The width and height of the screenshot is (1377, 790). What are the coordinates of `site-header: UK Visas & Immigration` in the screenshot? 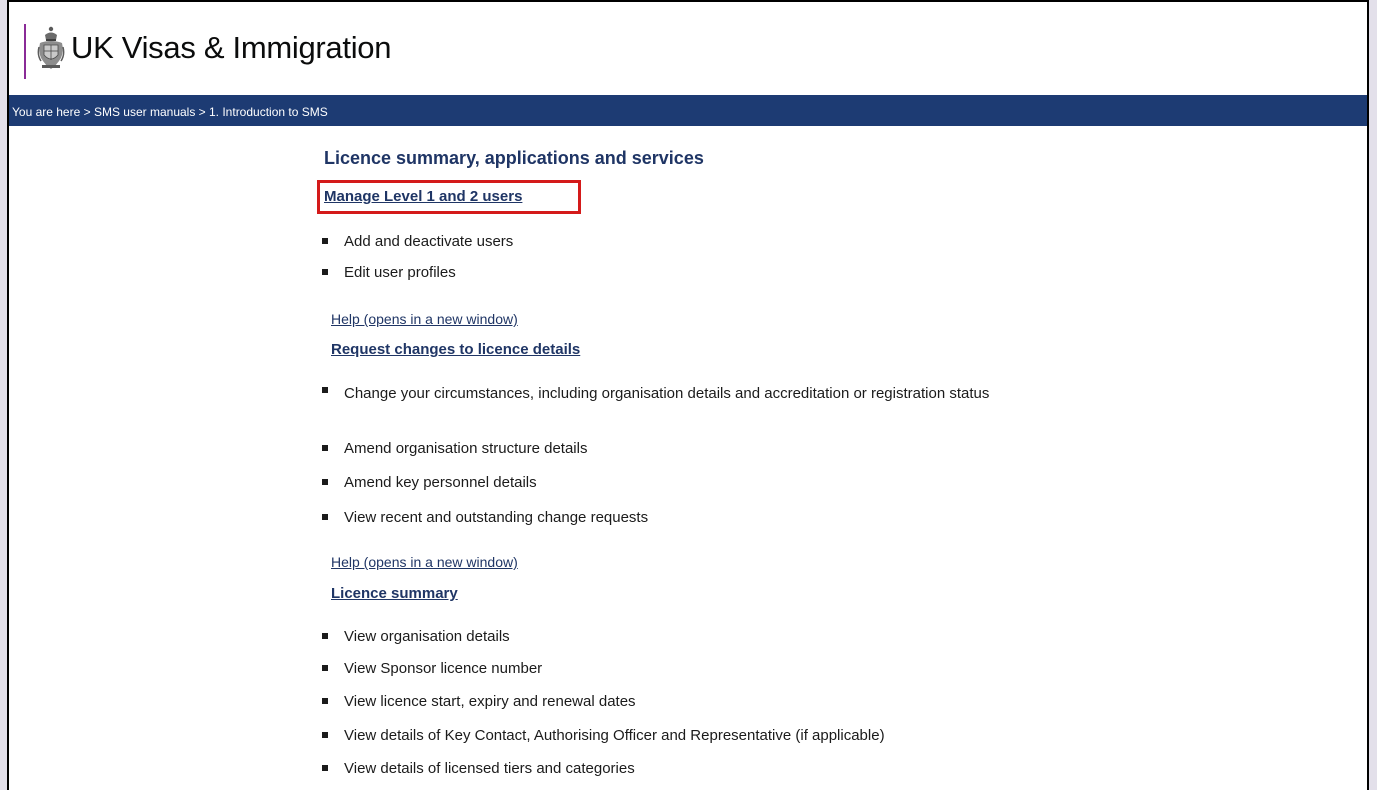 It's located at (688, 48).